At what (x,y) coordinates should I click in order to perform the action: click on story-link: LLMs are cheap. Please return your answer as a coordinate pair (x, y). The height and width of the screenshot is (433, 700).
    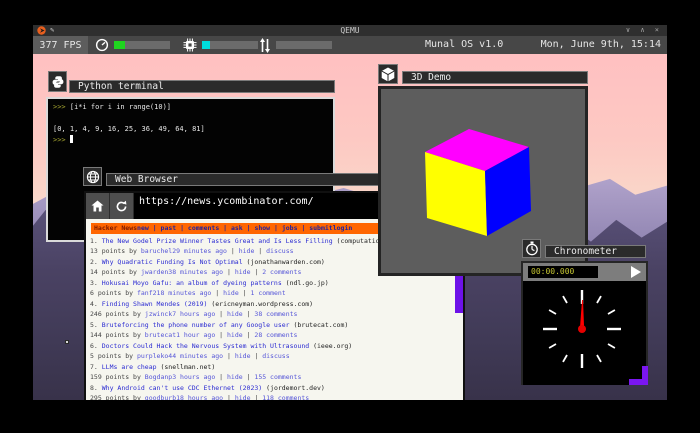
    Looking at the image, I should click on (129, 367).